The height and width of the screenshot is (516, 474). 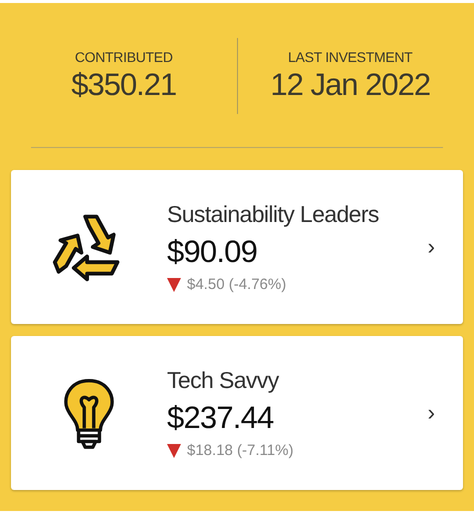 What do you see at coordinates (350, 57) in the screenshot?
I see `stat-label: LAST INVESTMENT` at bounding box center [350, 57].